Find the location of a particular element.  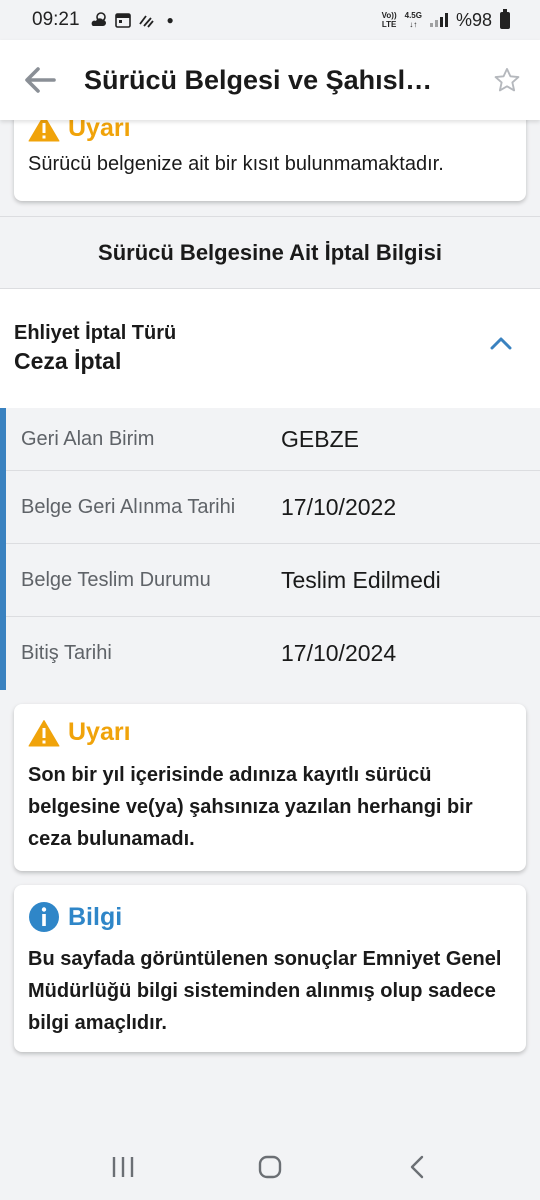

status-right: Vo)) LTE 4.5G ↓↑ %98 is located at coordinates (445, 19).